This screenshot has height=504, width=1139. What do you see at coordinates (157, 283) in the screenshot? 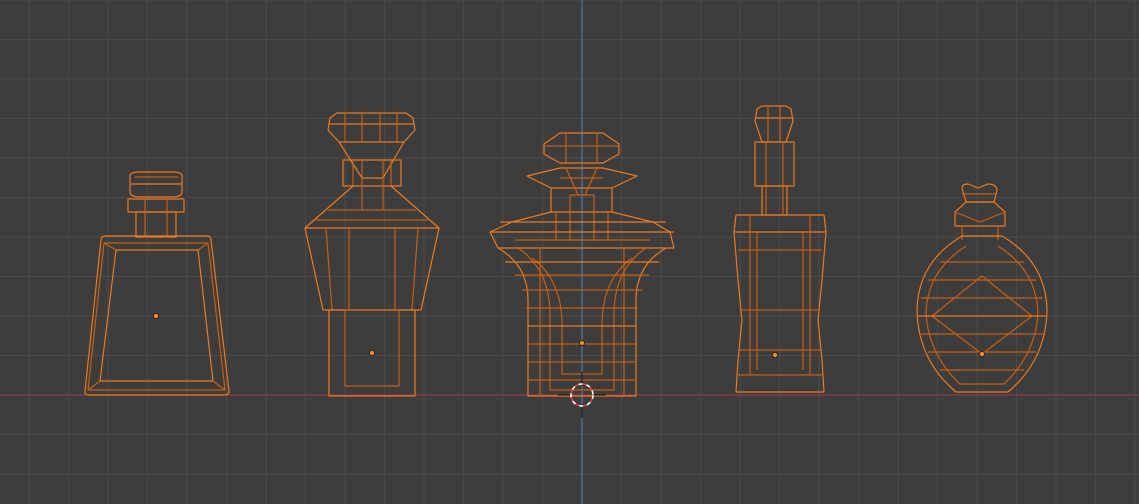
I see `bottle-1-object` at bounding box center [157, 283].